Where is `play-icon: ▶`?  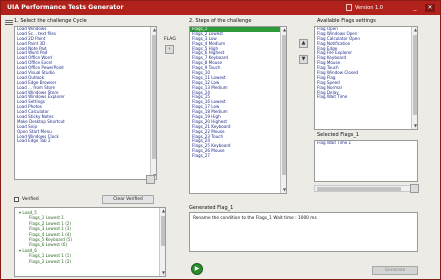
play-icon: ▶ is located at coordinates (197, 269).